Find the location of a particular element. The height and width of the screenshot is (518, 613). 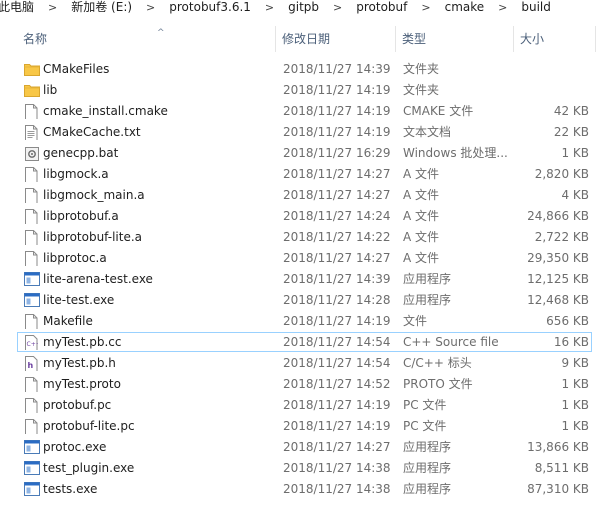

file-row: h myTest.pb.h 2018/11/27 14:54 C/C++ 标头 9 KB is located at coordinates (306, 363).